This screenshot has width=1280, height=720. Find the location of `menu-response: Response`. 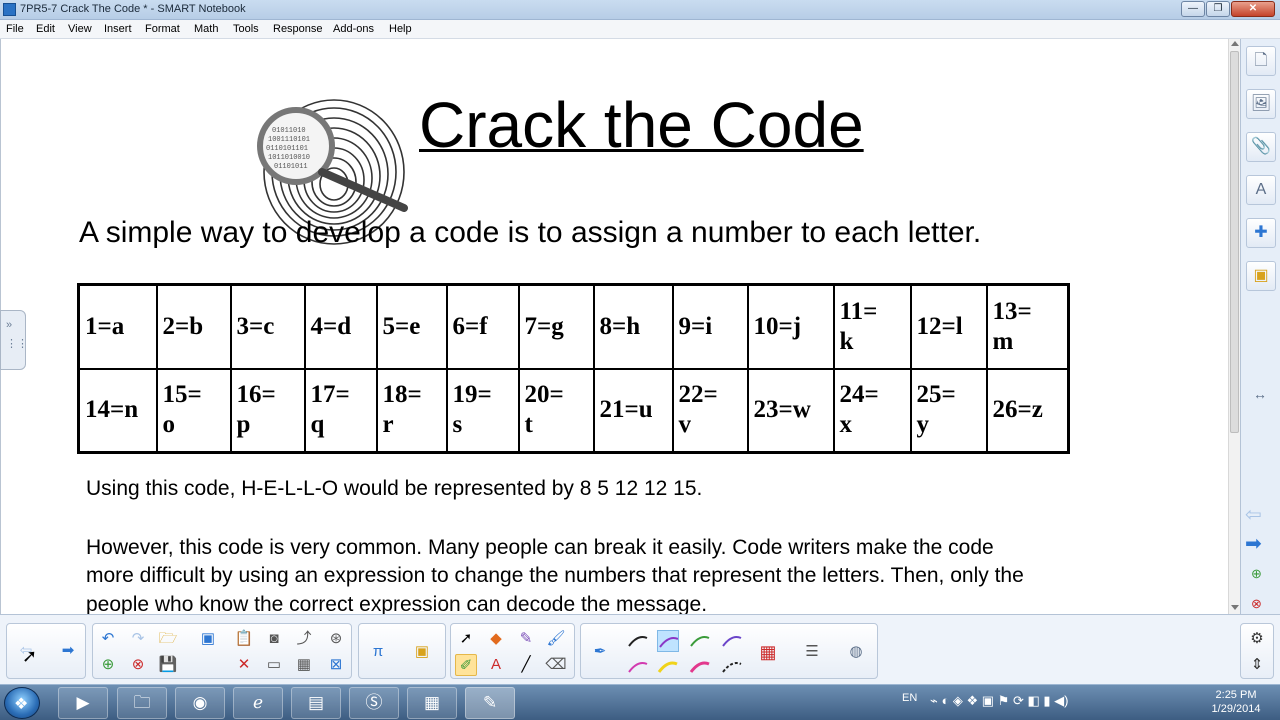

menu-response: Response is located at coordinates (298, 29).